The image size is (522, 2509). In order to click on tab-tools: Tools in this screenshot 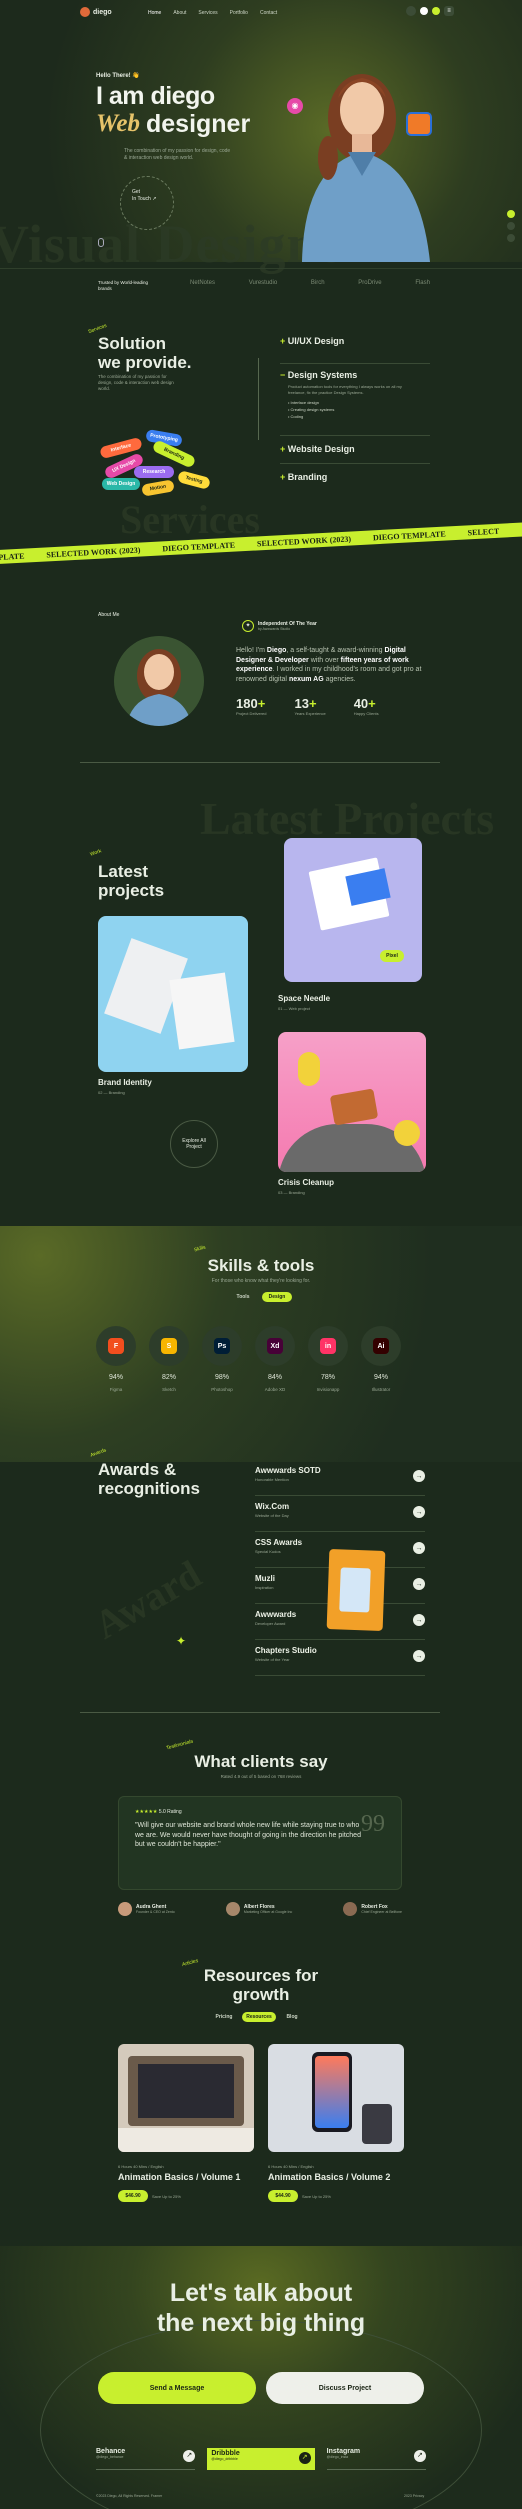, I will do `click(243, 1297)`.